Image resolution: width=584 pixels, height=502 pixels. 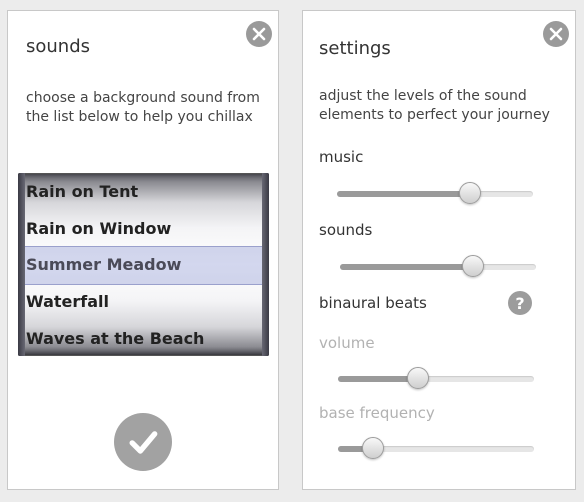 I want to click on base-frequency-label: base frequency, so click(x=377, y=413).